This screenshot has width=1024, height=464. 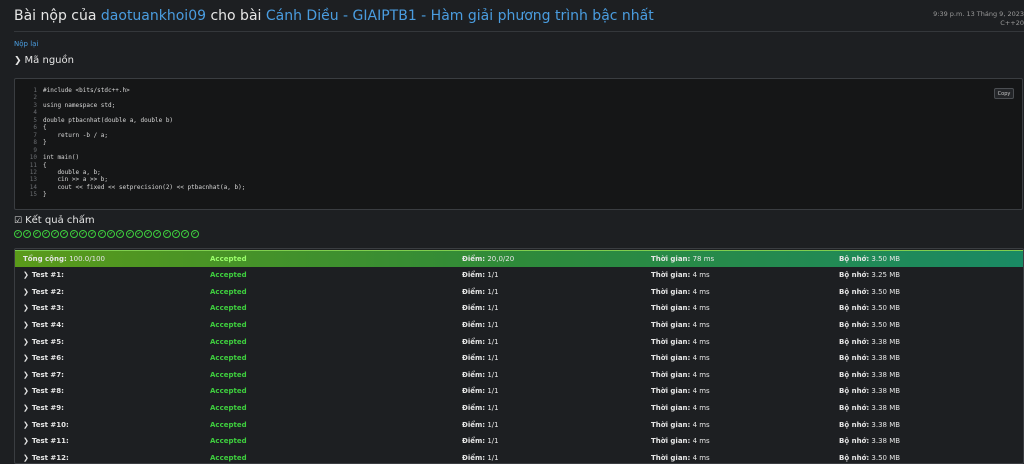 What do you see at coordinates (44, 60) in the screenshot?
I see `source-section-title: ❯ Mã nguồn` at bounding box center [44, 60].